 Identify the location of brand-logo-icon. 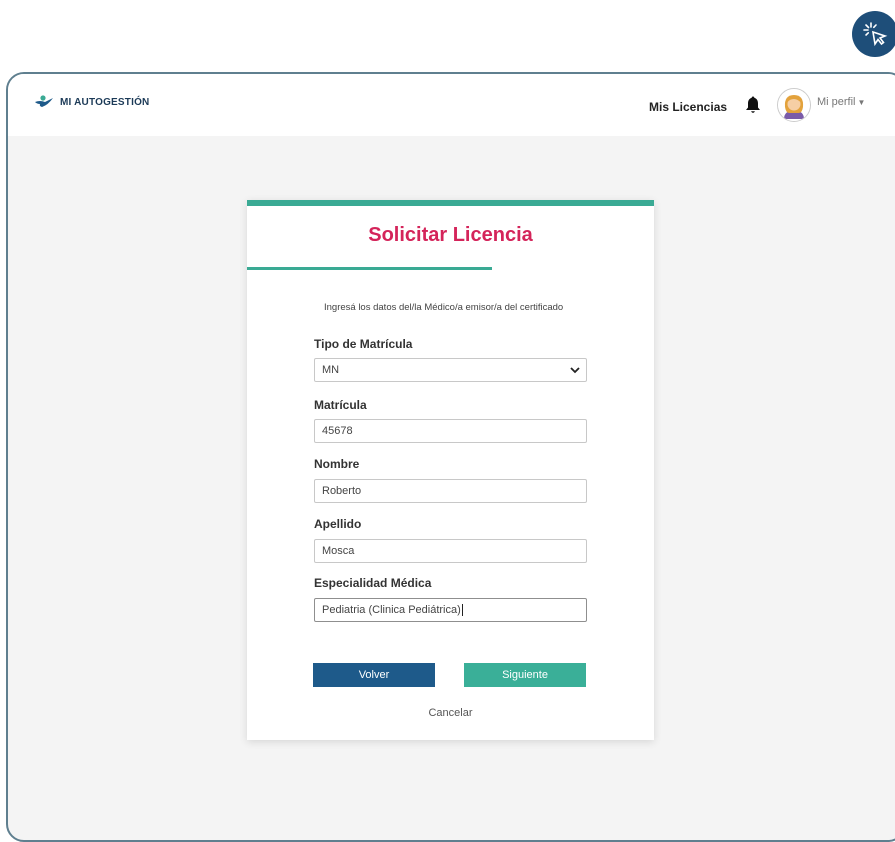
(44, 101).